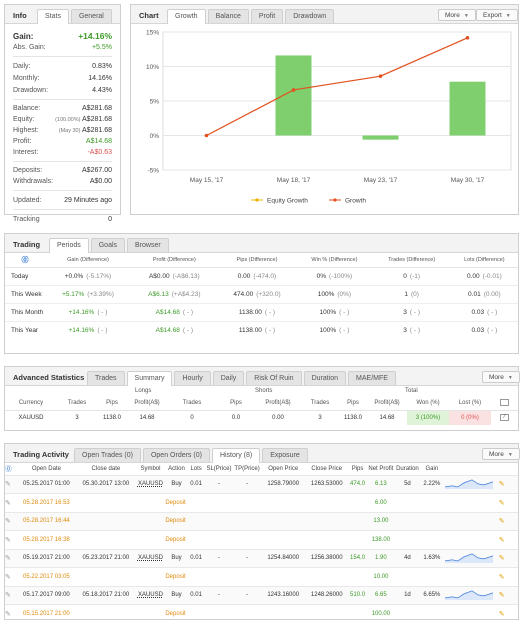  What do you see at coordinates (381, 521) in the screenshot?
I see `net-profit-cell: 13.00` at bounding box center [381, 521].